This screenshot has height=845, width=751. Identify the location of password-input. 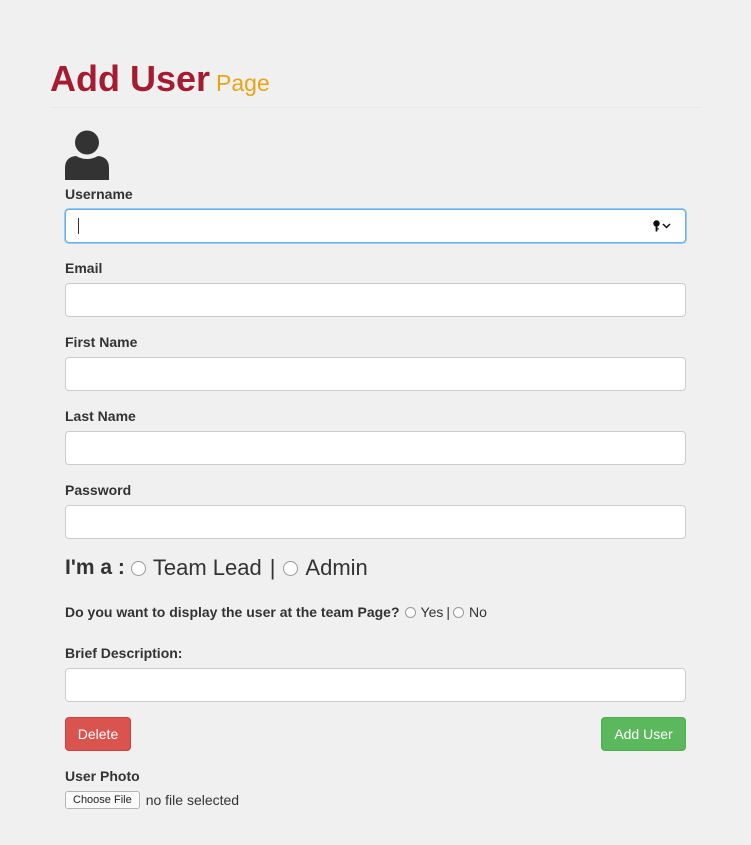
(375, 522).